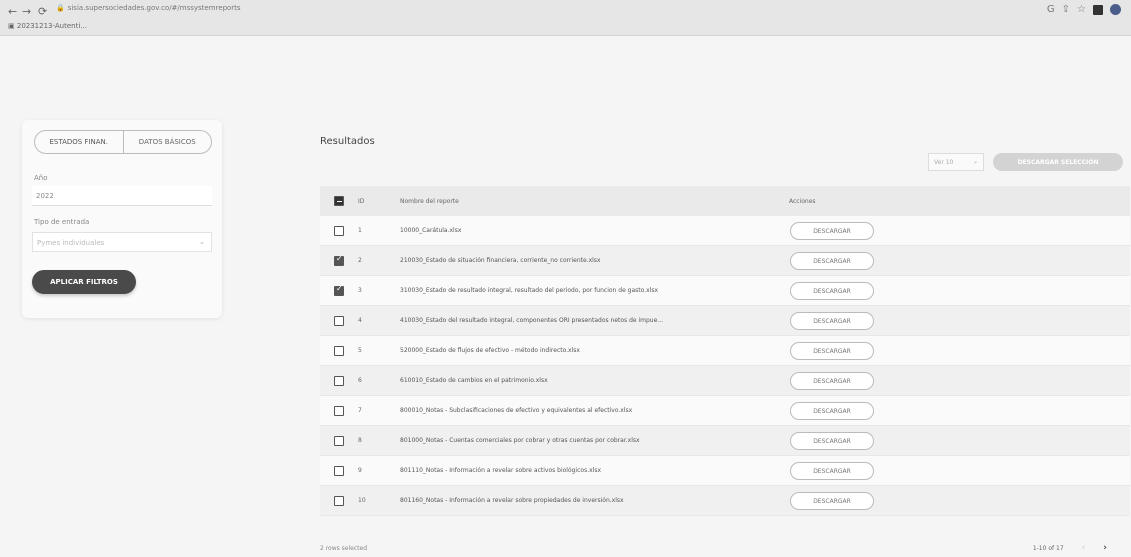  I want to click on page-size-value: Ver 10, so click(944, 162).